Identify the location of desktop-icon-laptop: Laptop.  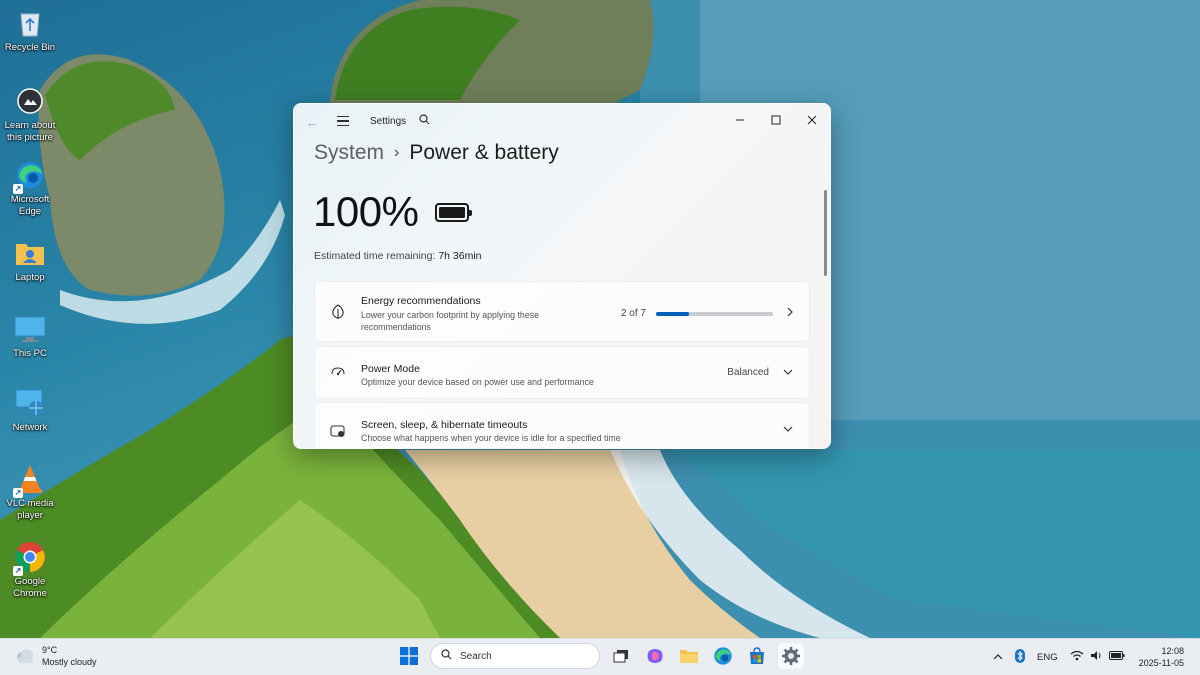
(30, 260).